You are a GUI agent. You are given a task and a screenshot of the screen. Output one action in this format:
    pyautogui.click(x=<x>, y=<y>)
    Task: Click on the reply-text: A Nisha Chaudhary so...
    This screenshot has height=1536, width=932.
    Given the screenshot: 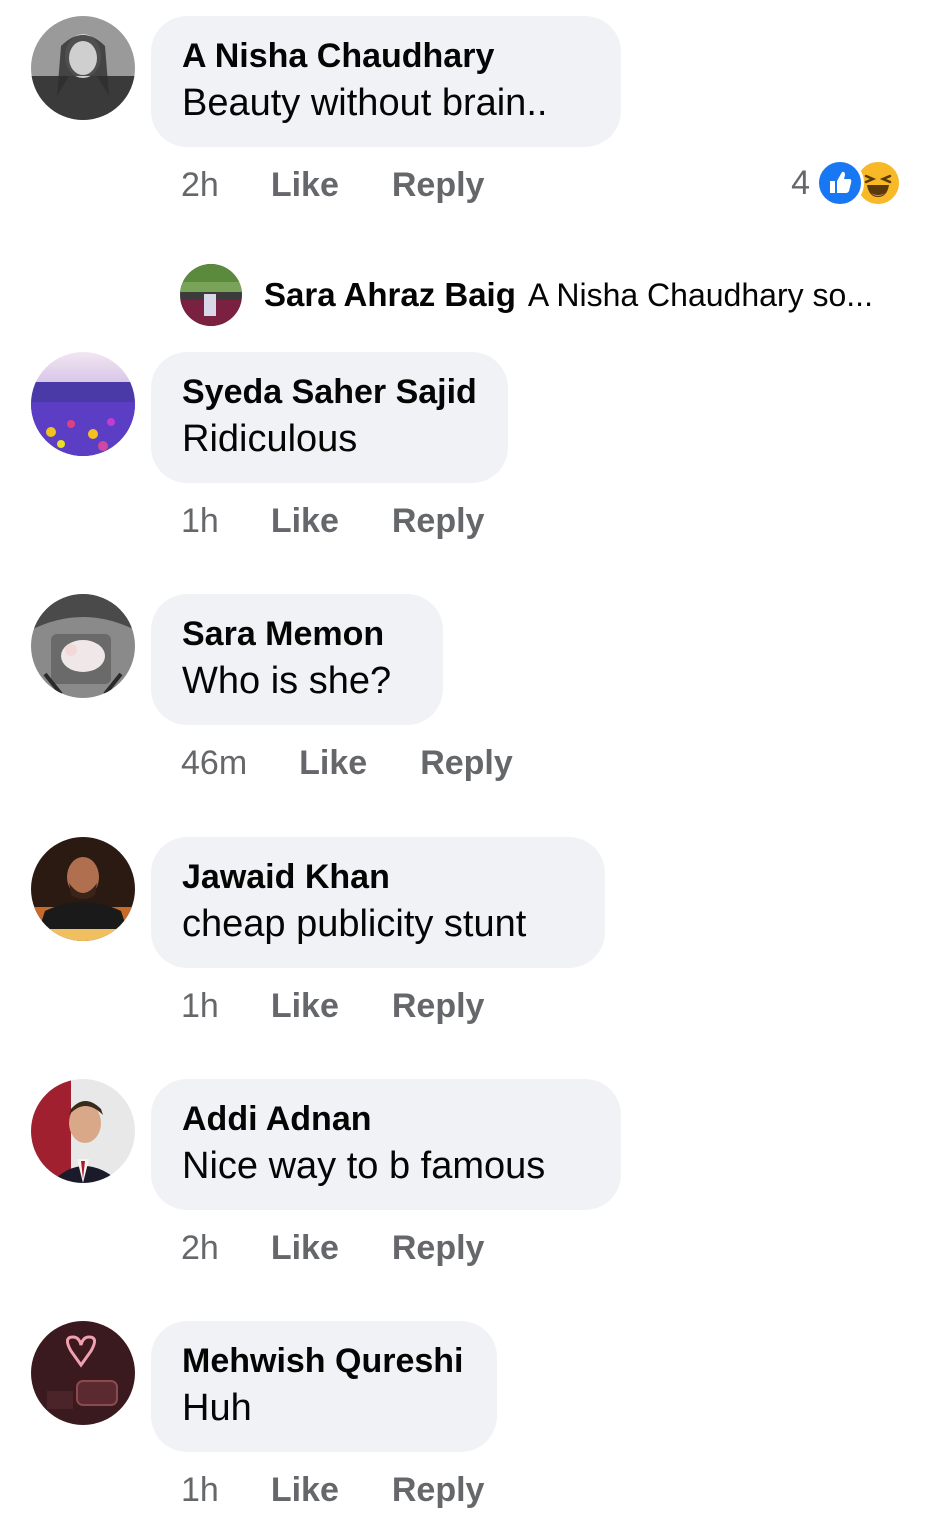 What is the action you would take?
    pyautogui.click(x=700, y=294)
    